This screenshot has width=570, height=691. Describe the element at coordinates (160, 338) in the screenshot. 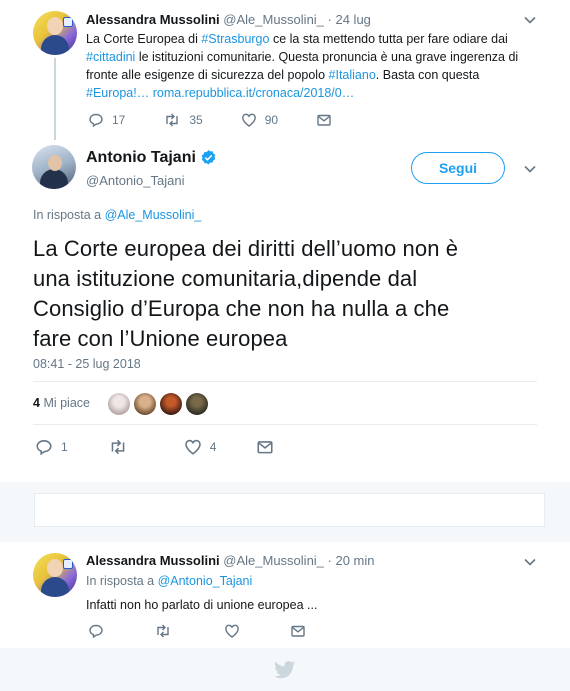

I see `text-line: fare con l’Unione europea` at that location.